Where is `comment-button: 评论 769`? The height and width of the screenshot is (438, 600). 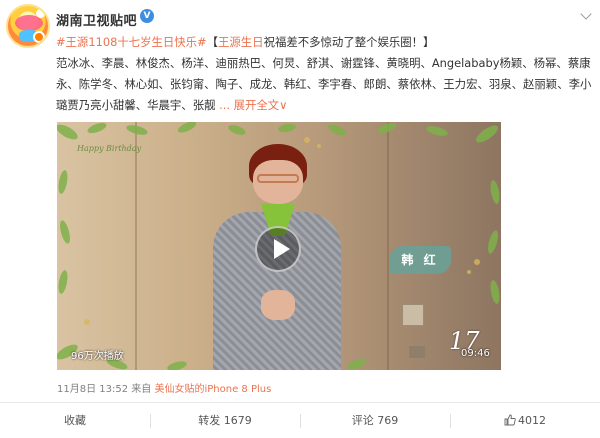 comment-button: 评论 769 is located at coordinates (375, 420).